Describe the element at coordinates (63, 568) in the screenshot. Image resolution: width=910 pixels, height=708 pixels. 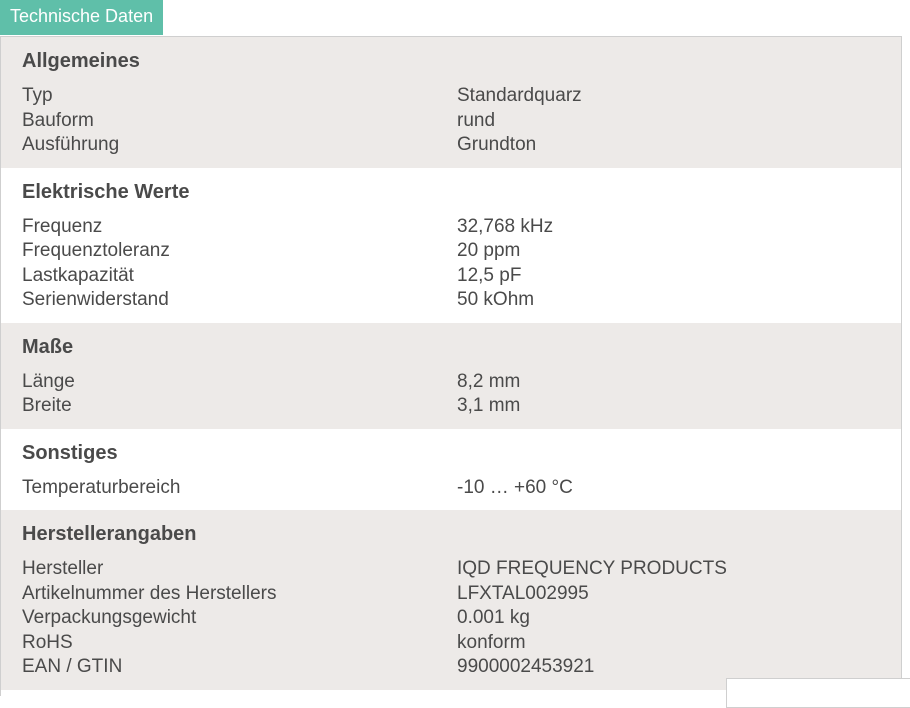
I see `spec-label: Hersteller` at that location.